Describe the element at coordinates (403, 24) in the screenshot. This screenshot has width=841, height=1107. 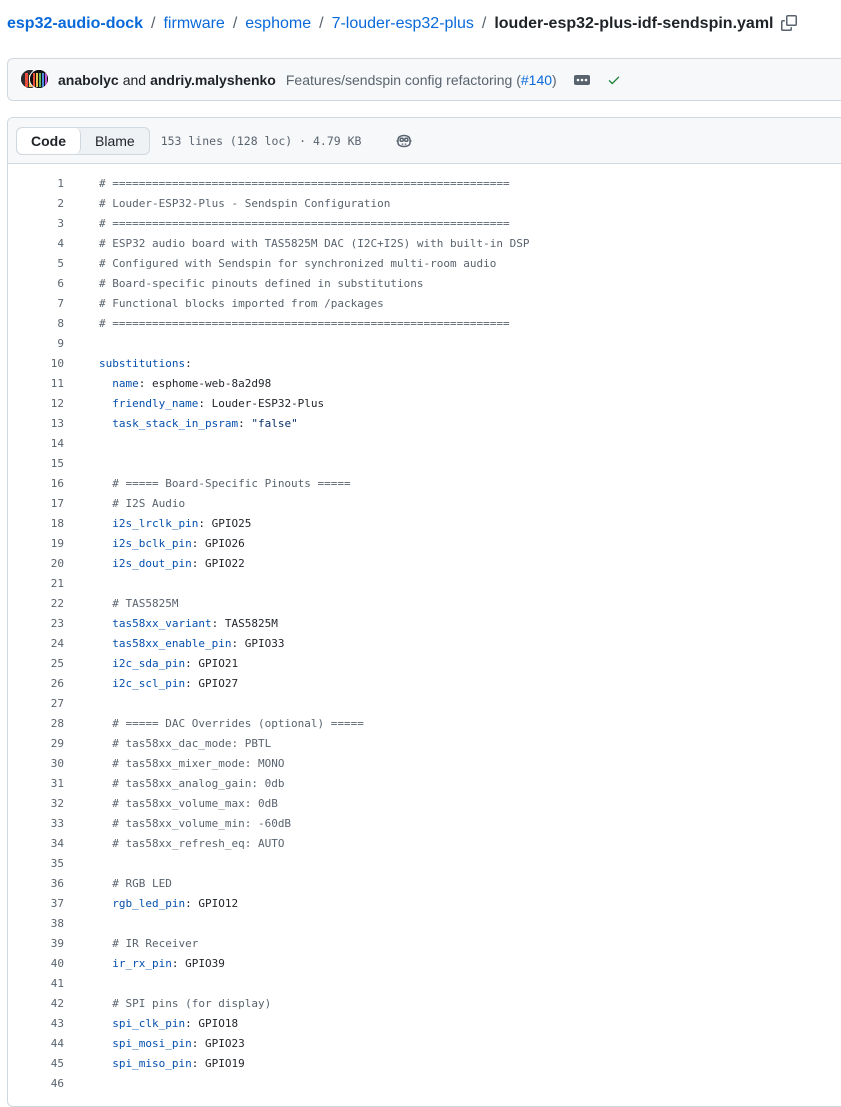
I see `breadcrumb-dir-board: 7-louder-esp32-plus` at that location.